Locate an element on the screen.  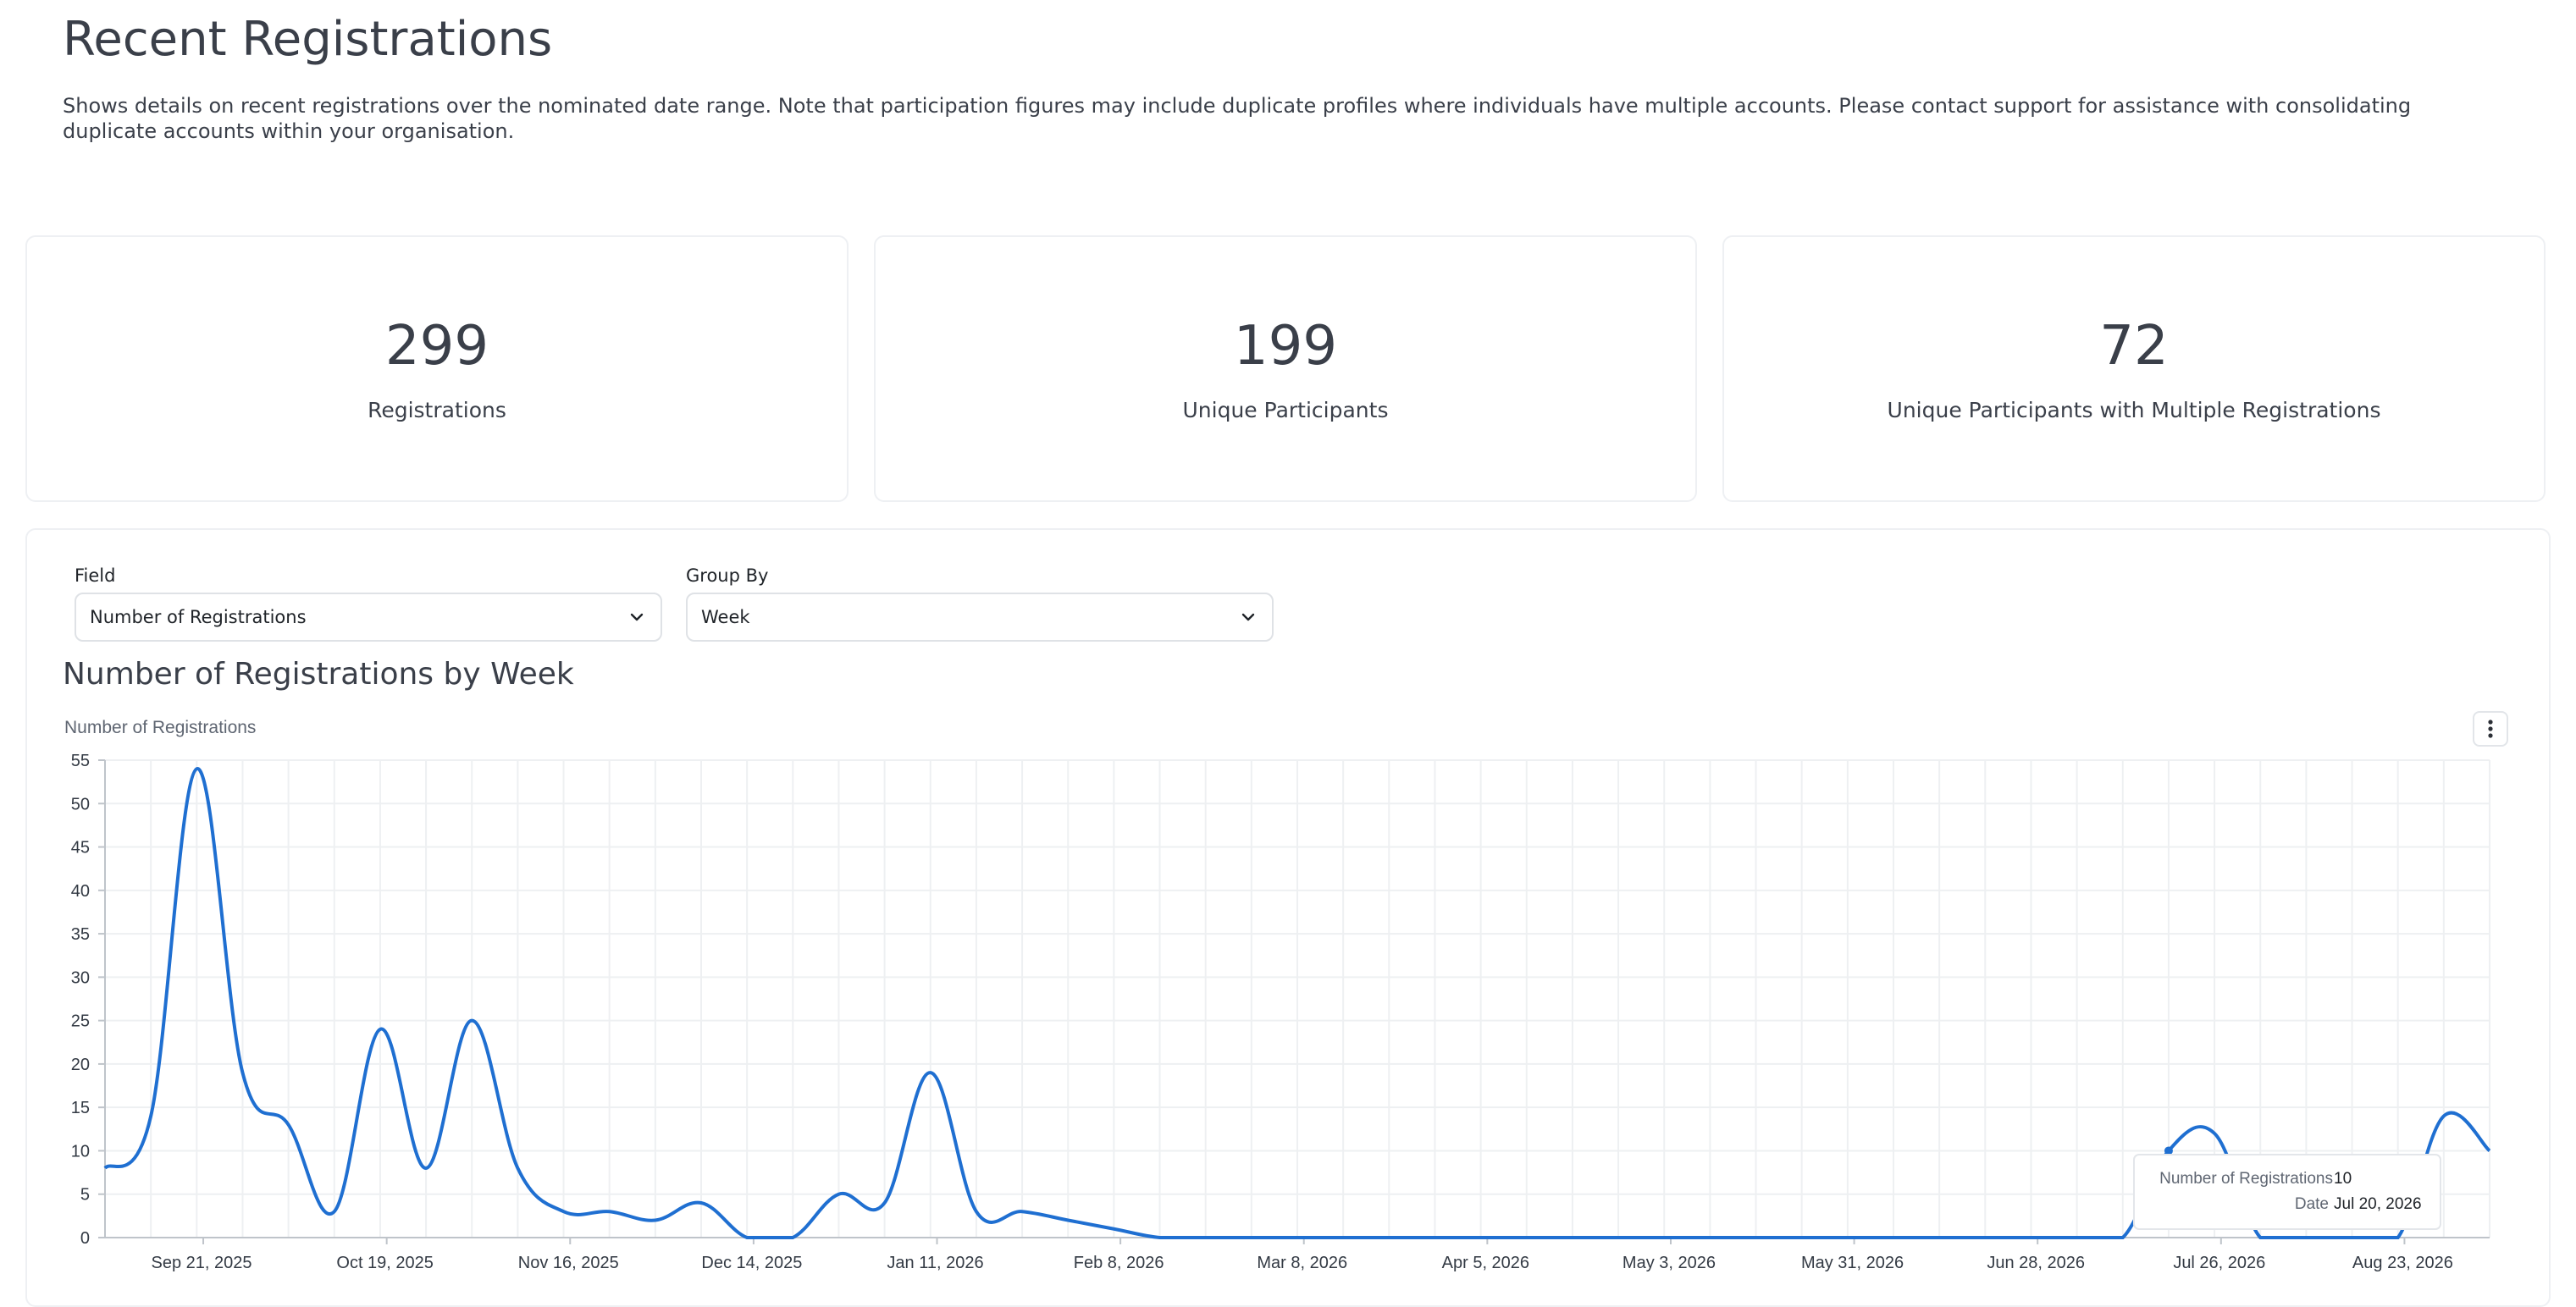
more-vertical-icon is located at coordinates (2490, 729).